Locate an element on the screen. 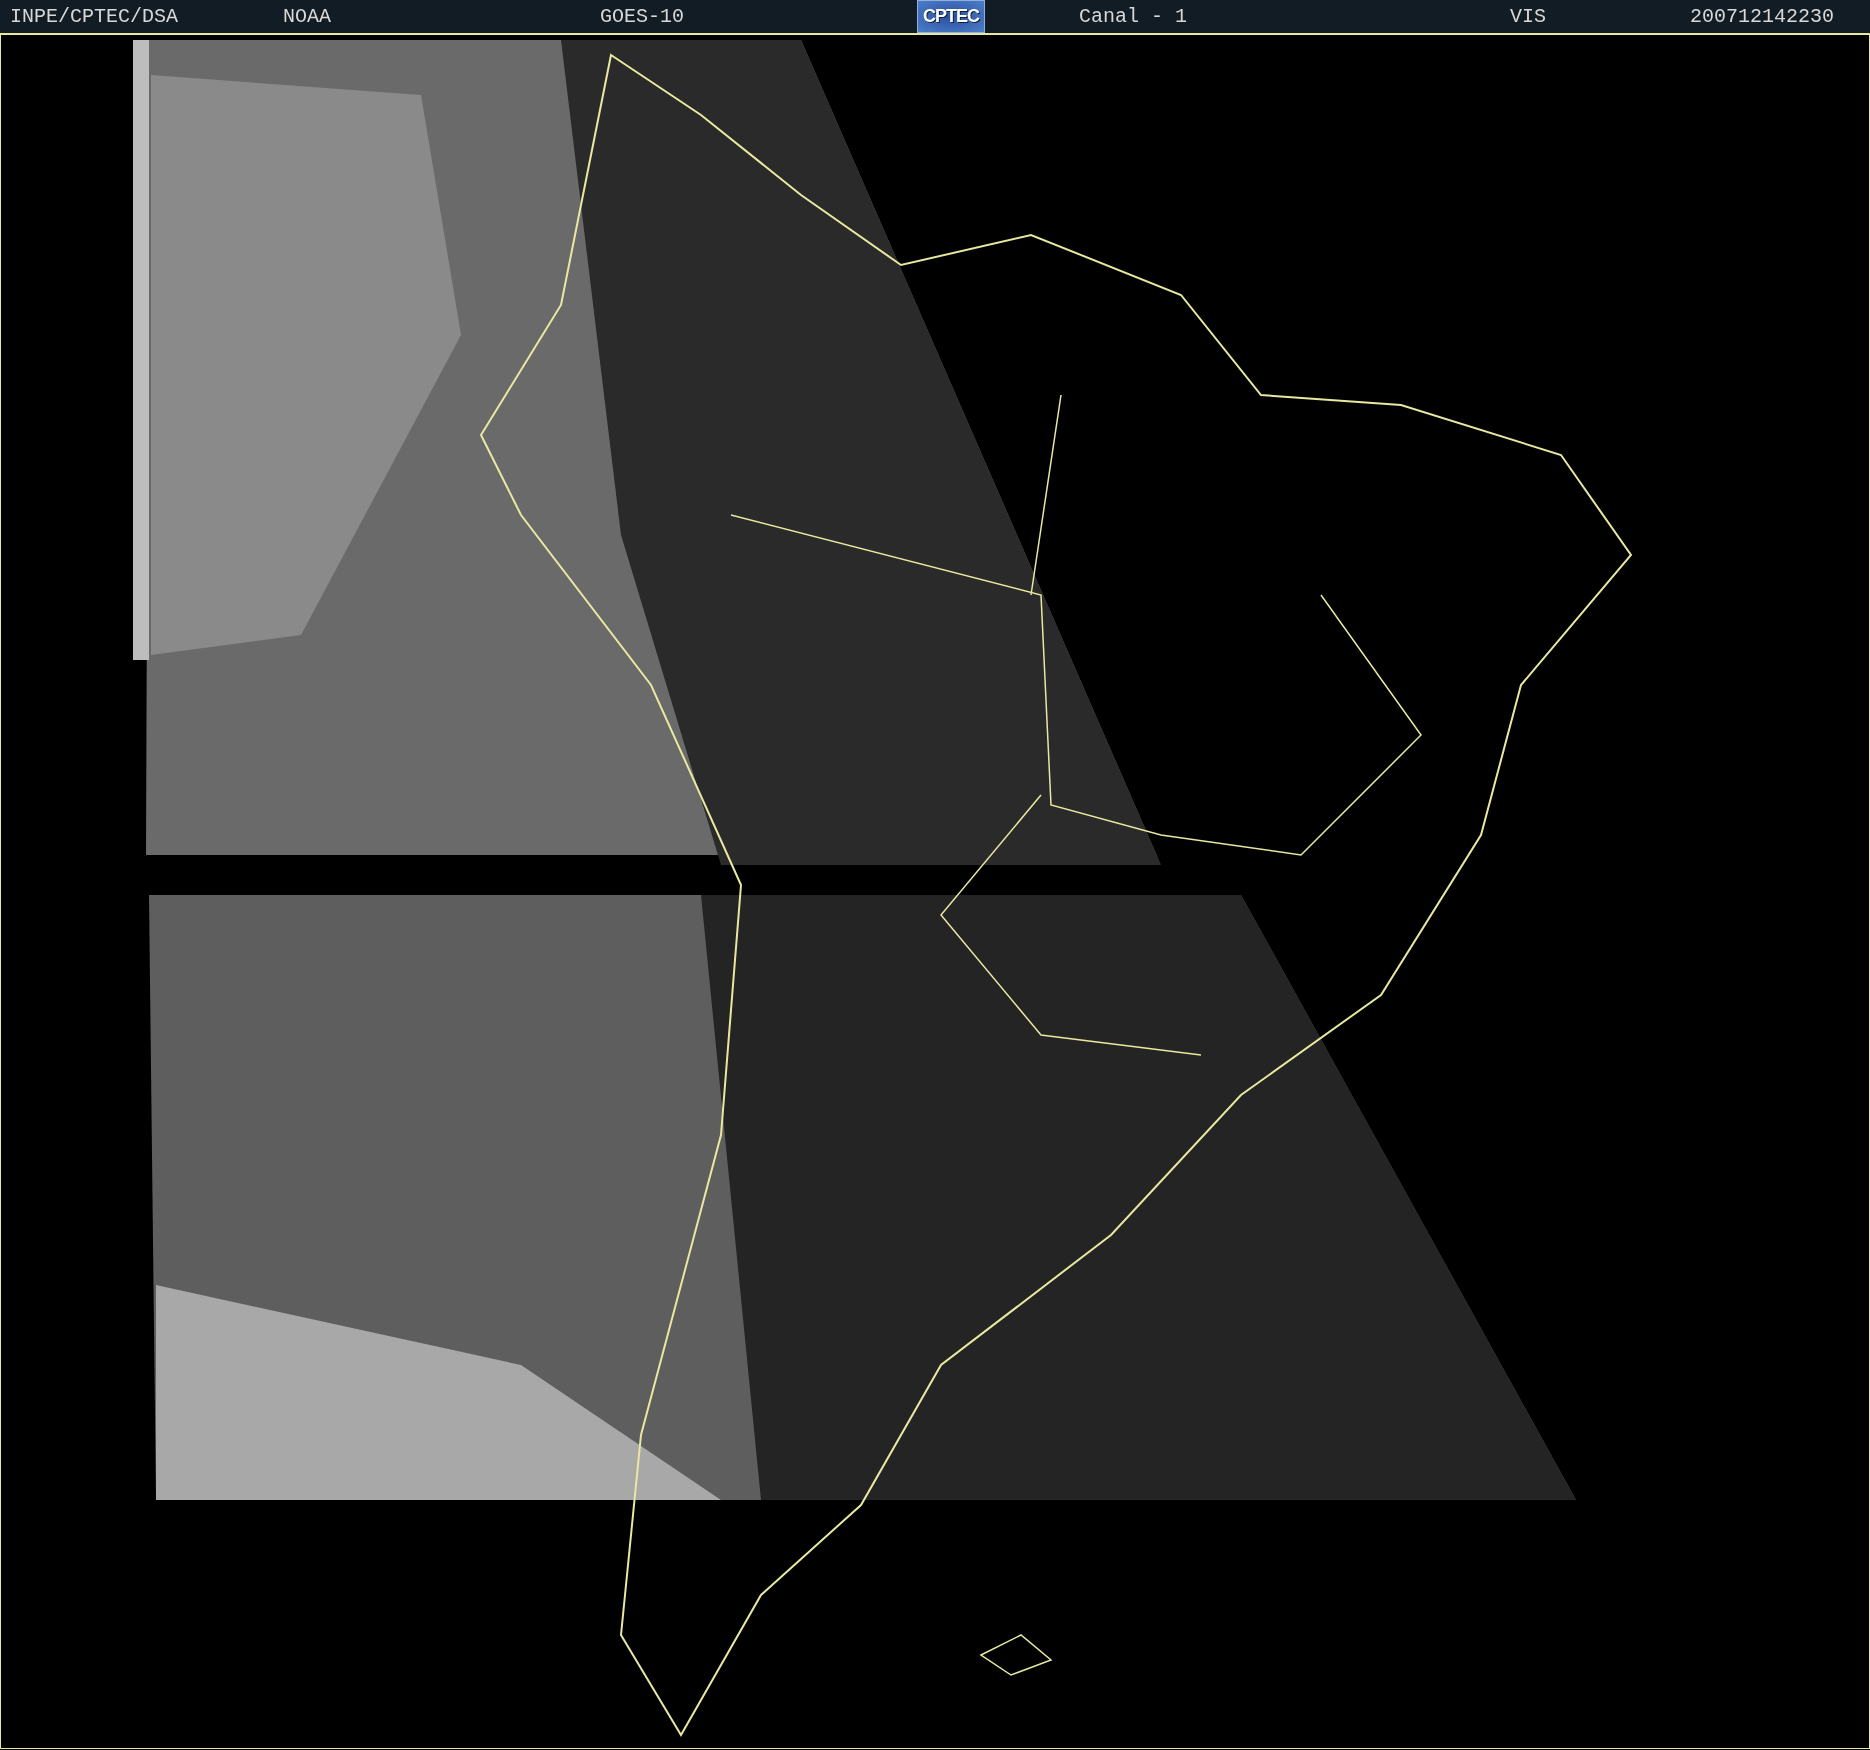  header-label: 200712142230 is located at coordinates (1762, 16).